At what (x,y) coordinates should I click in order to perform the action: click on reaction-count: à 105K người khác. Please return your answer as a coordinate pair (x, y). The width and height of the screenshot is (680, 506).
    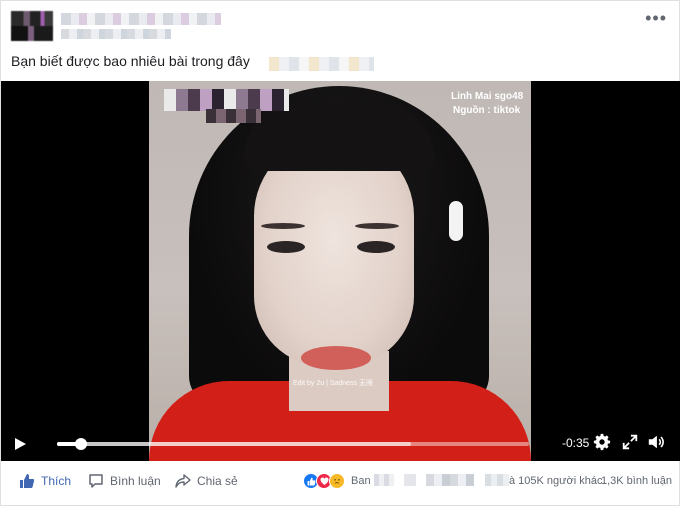
    Looking at the image, I should click on (555, 481).